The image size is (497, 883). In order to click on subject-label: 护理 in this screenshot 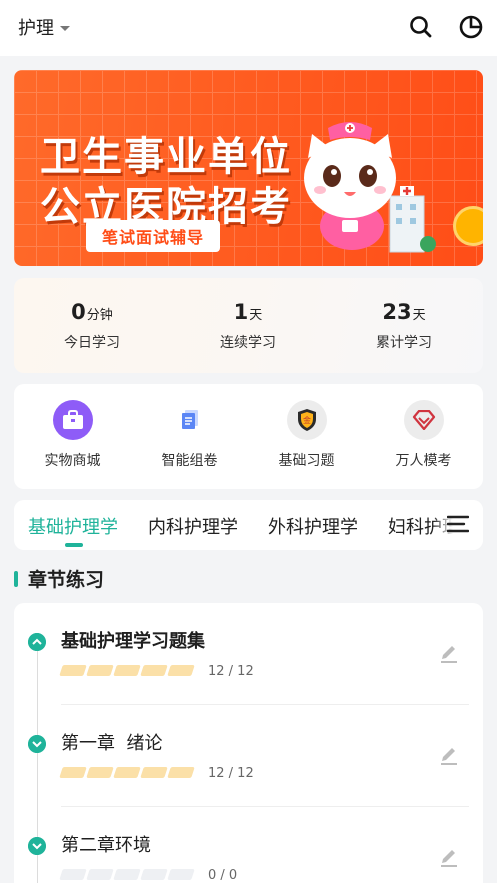, I will do `click(36, 28)`.